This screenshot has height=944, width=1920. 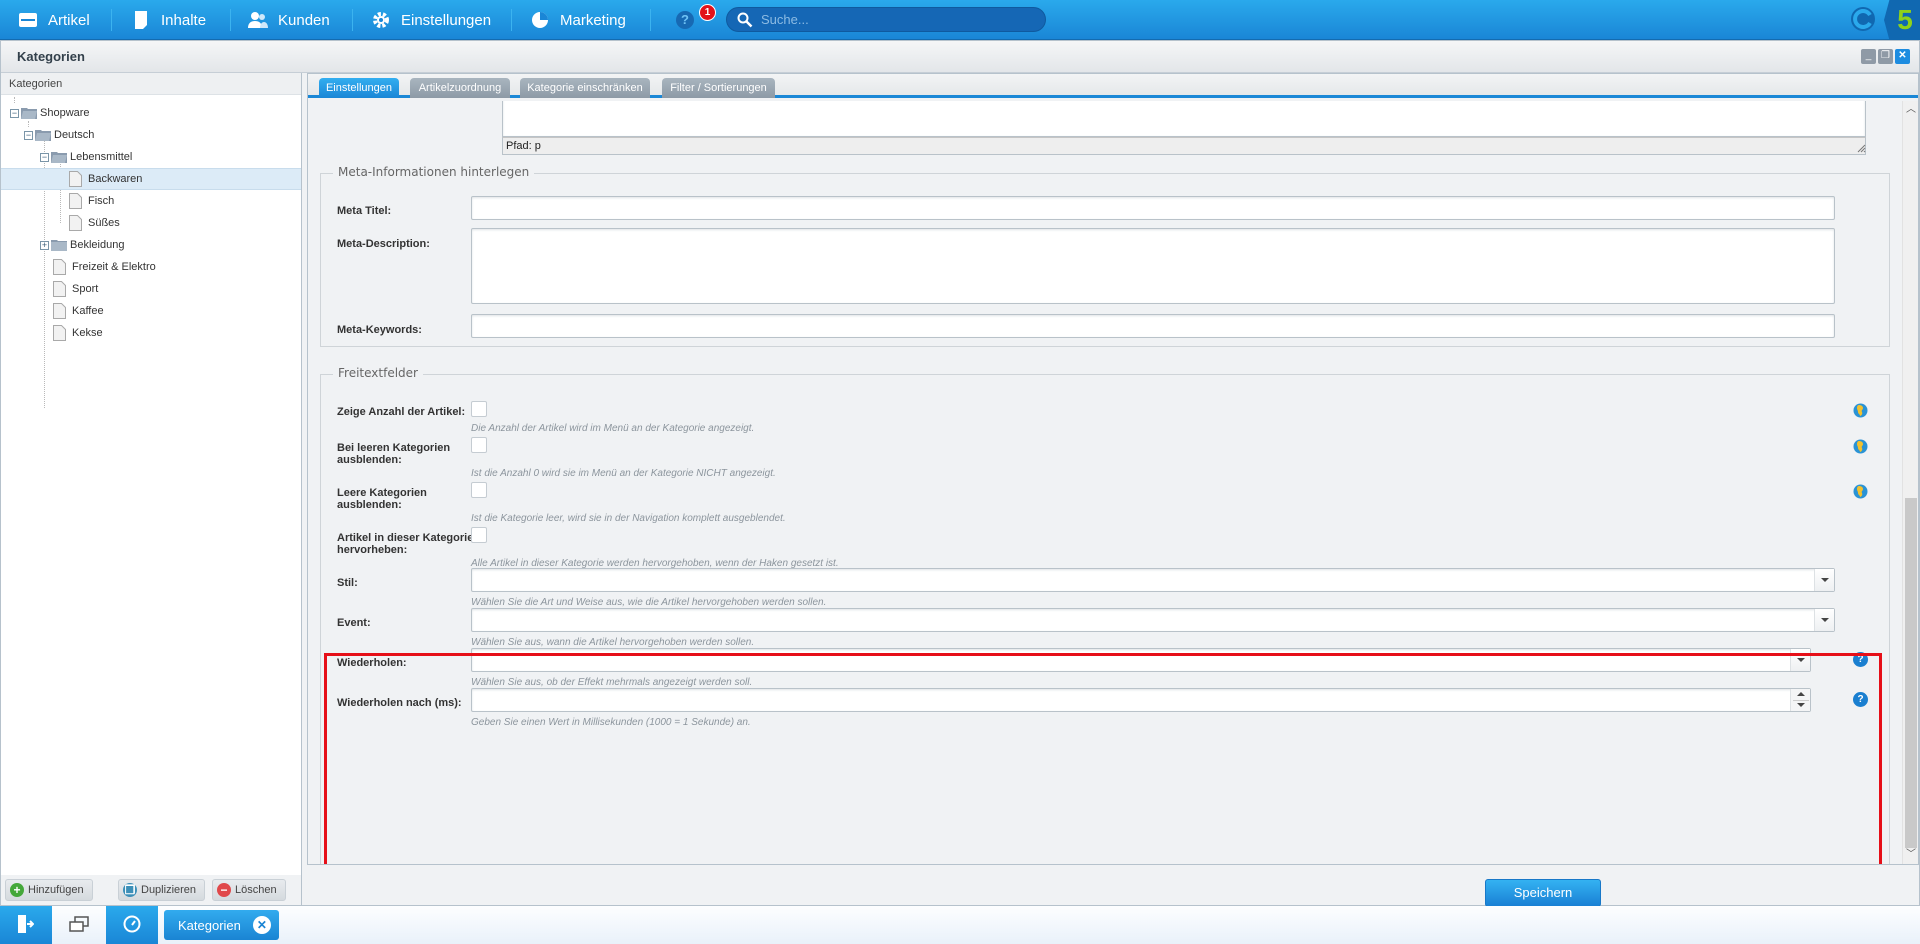 What do you see at coordinates (479, 490) in the screenshot?
I see `hide-empty-nav-checkbox` at bounding box center [479, 490].